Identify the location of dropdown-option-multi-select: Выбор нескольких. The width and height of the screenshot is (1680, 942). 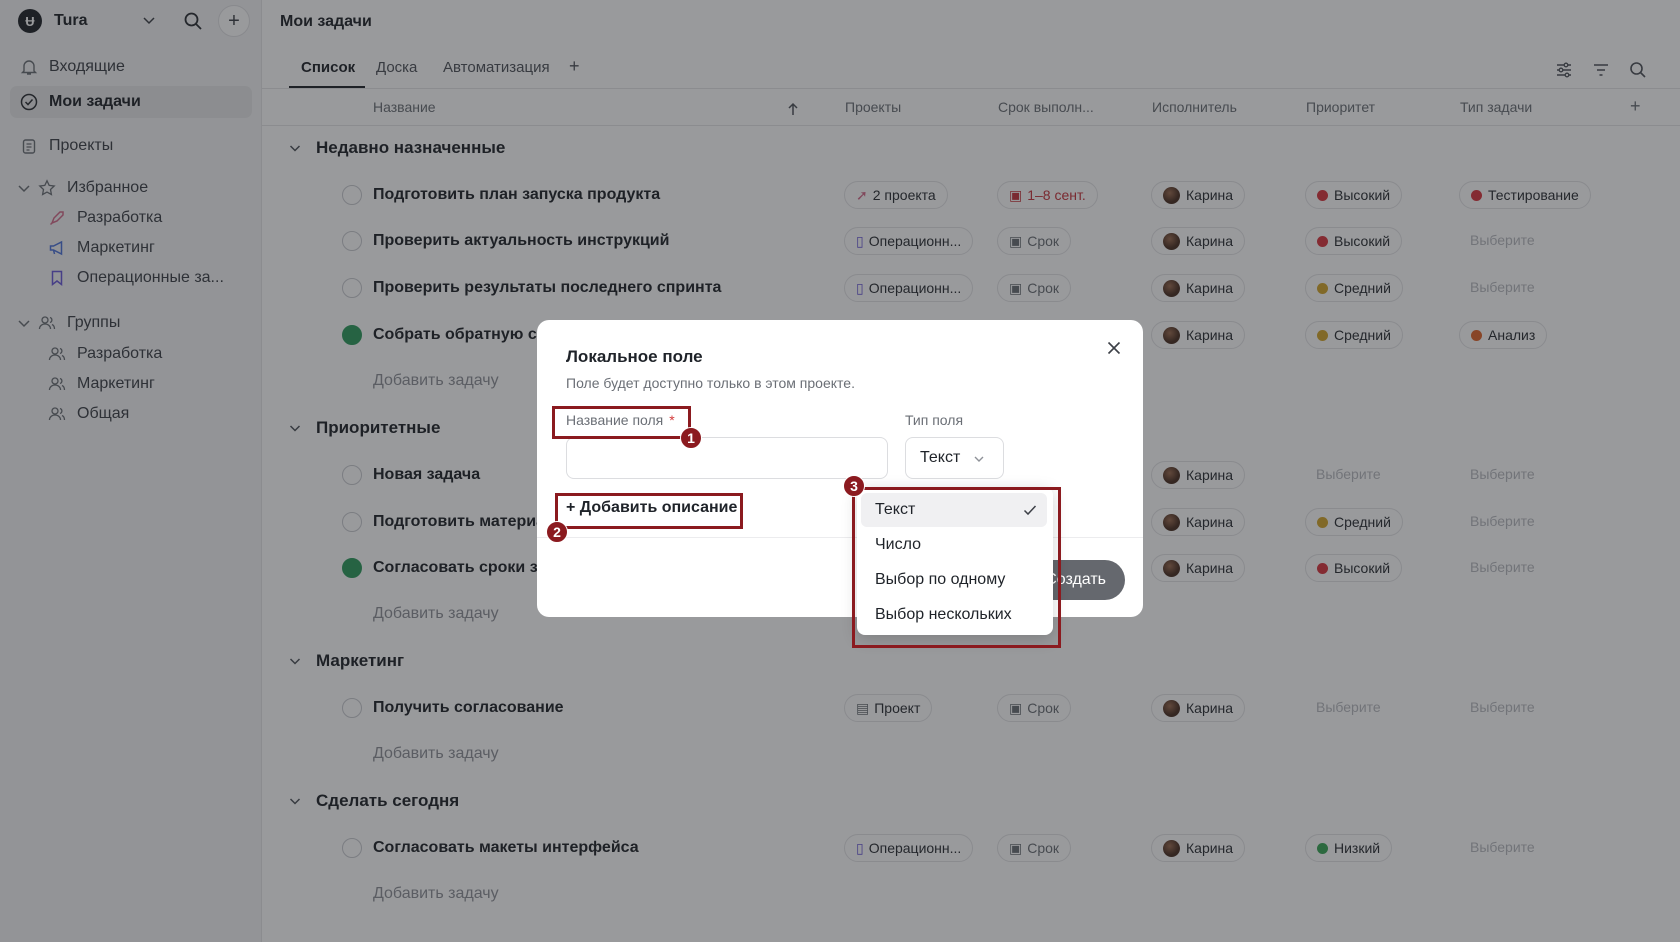
(954, 615).